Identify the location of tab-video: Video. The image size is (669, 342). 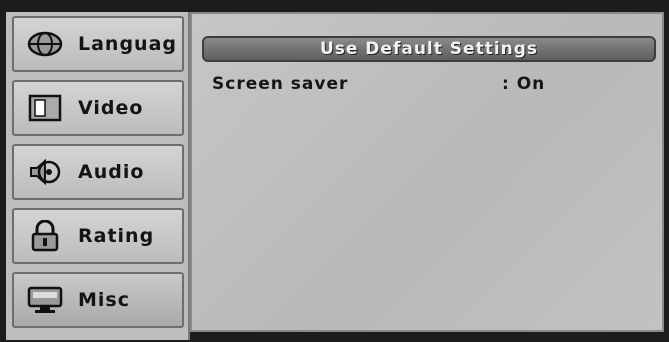
(98, 108).